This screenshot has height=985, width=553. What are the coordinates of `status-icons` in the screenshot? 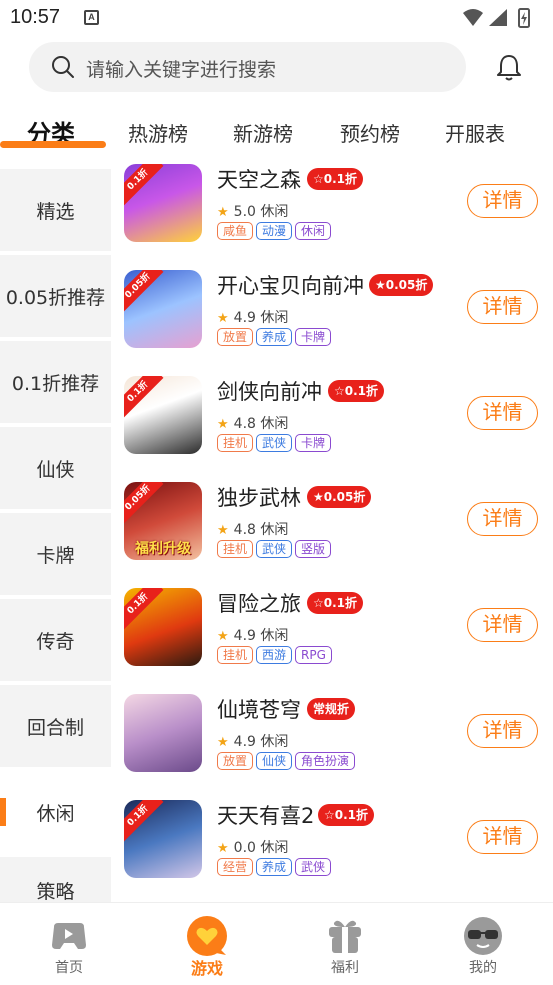 It's located at (496, 18).